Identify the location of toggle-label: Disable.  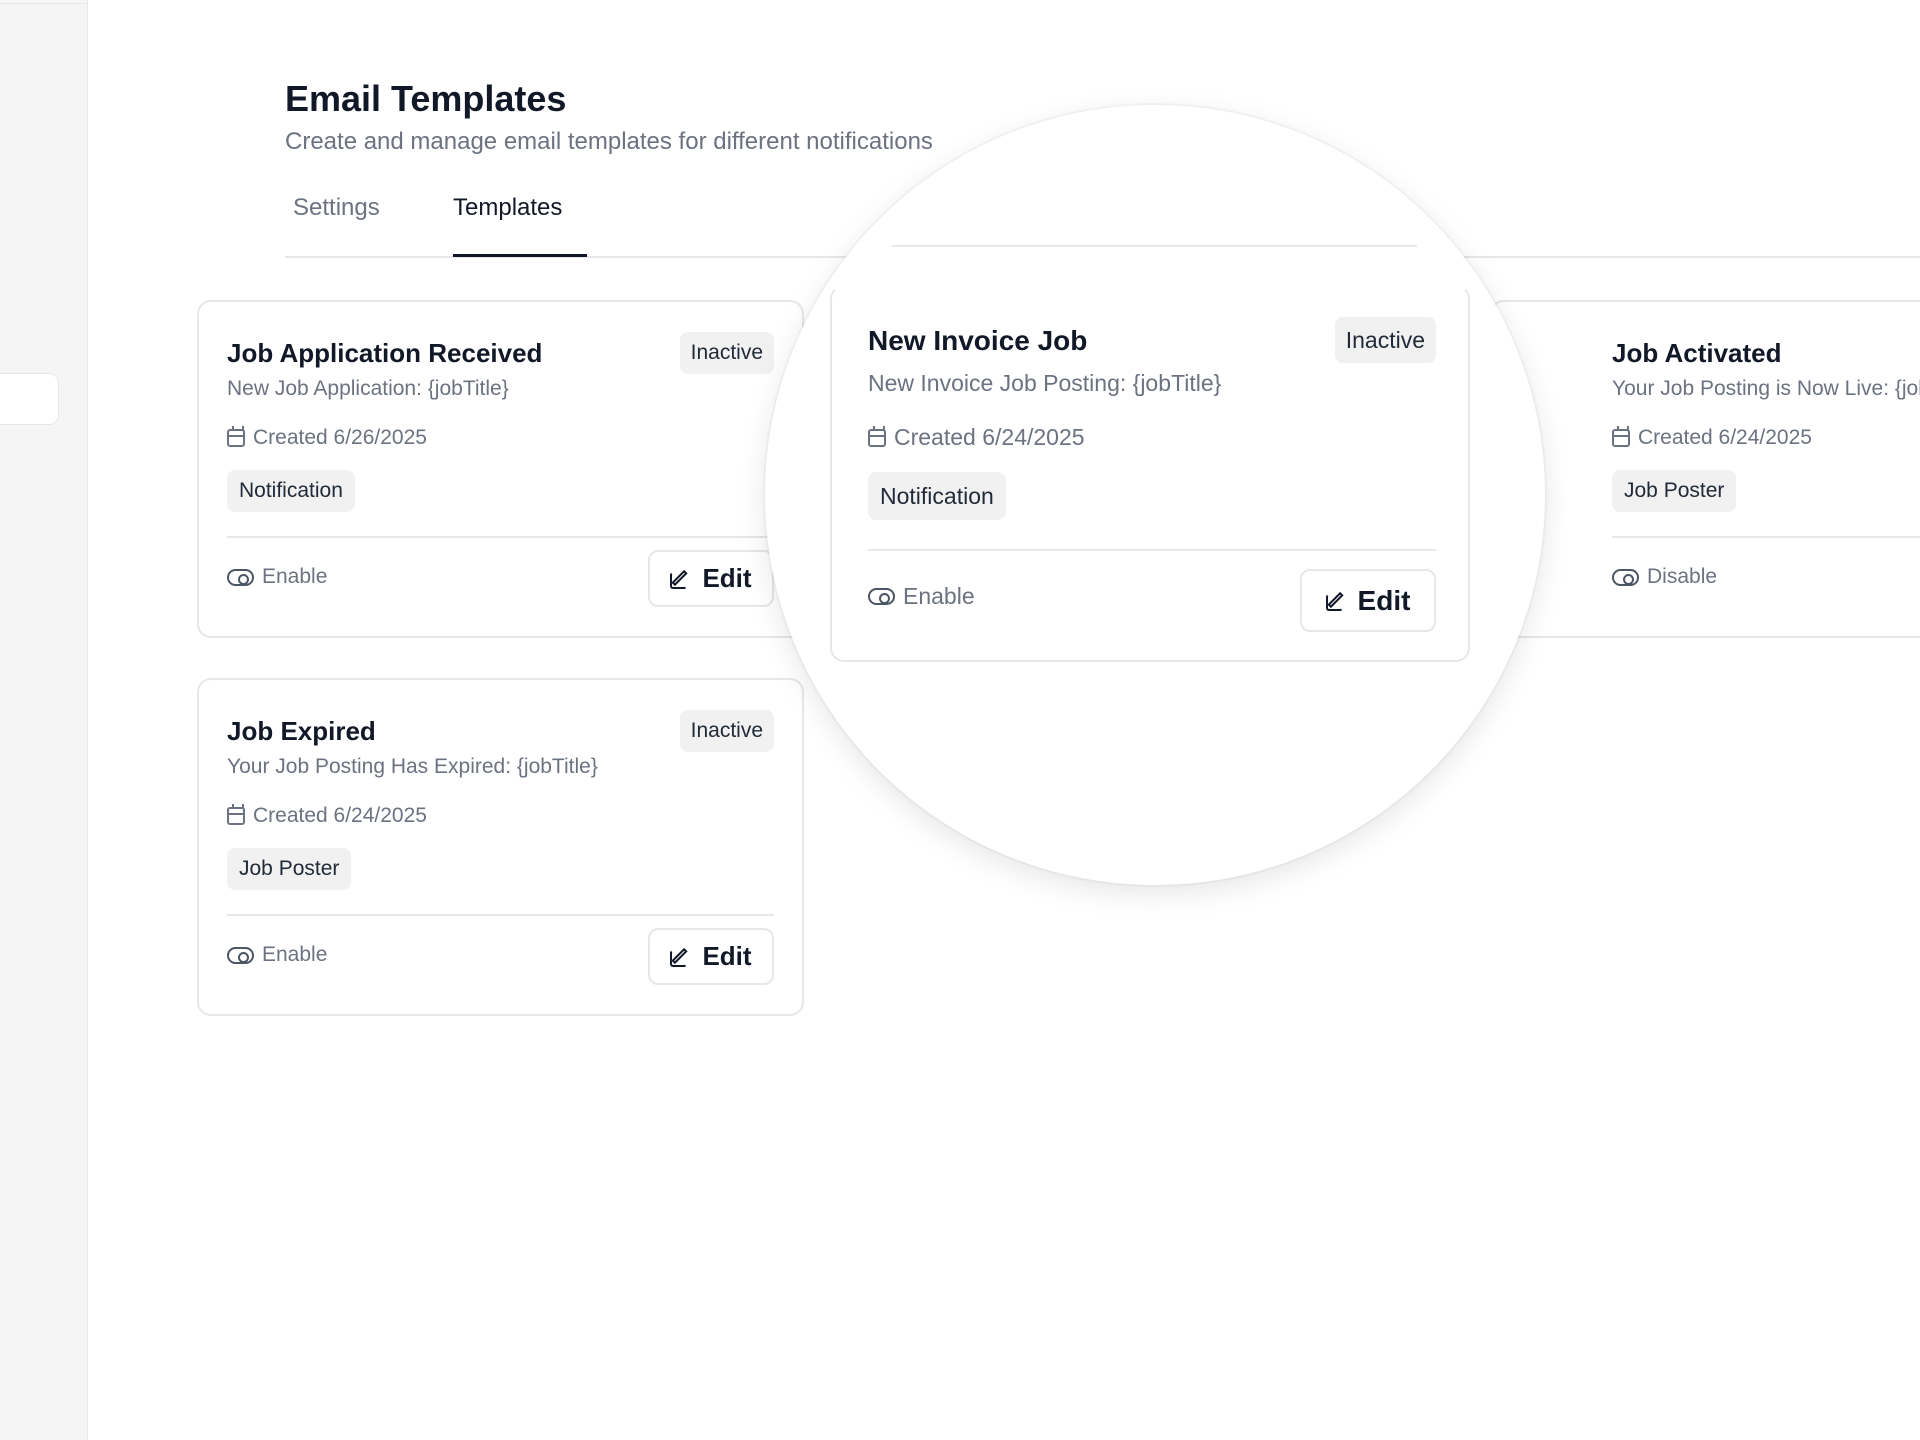
(1682, 576).